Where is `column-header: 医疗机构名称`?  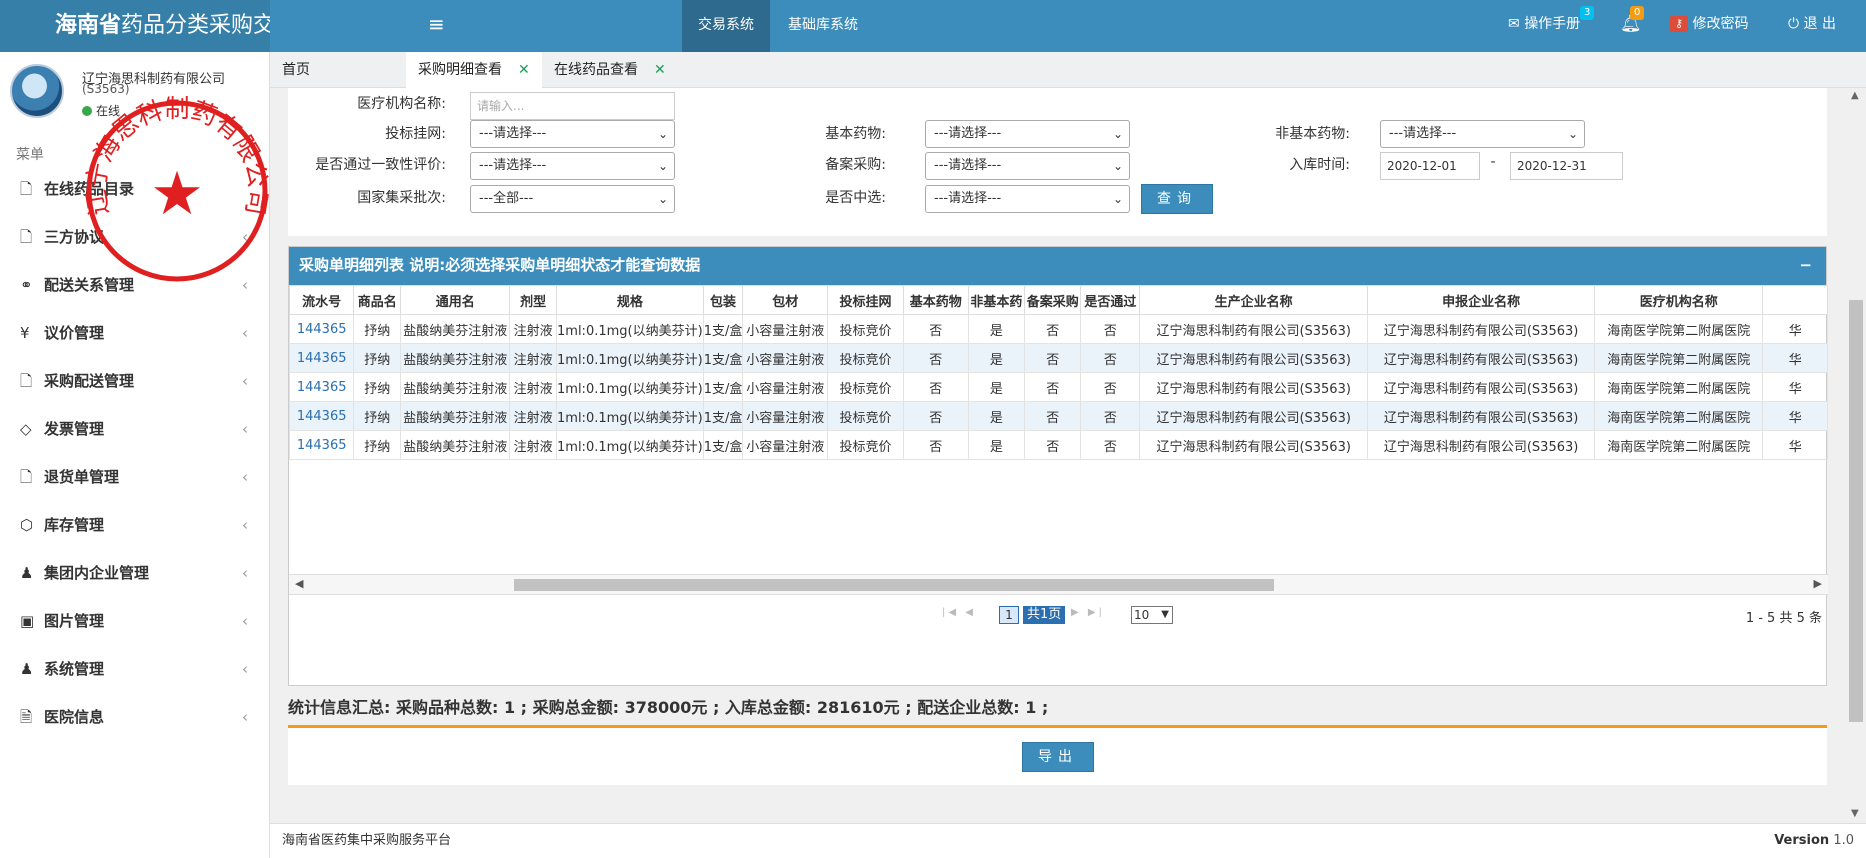
column-header: 医疗机构名称 is located at coordinates (1679, 300).